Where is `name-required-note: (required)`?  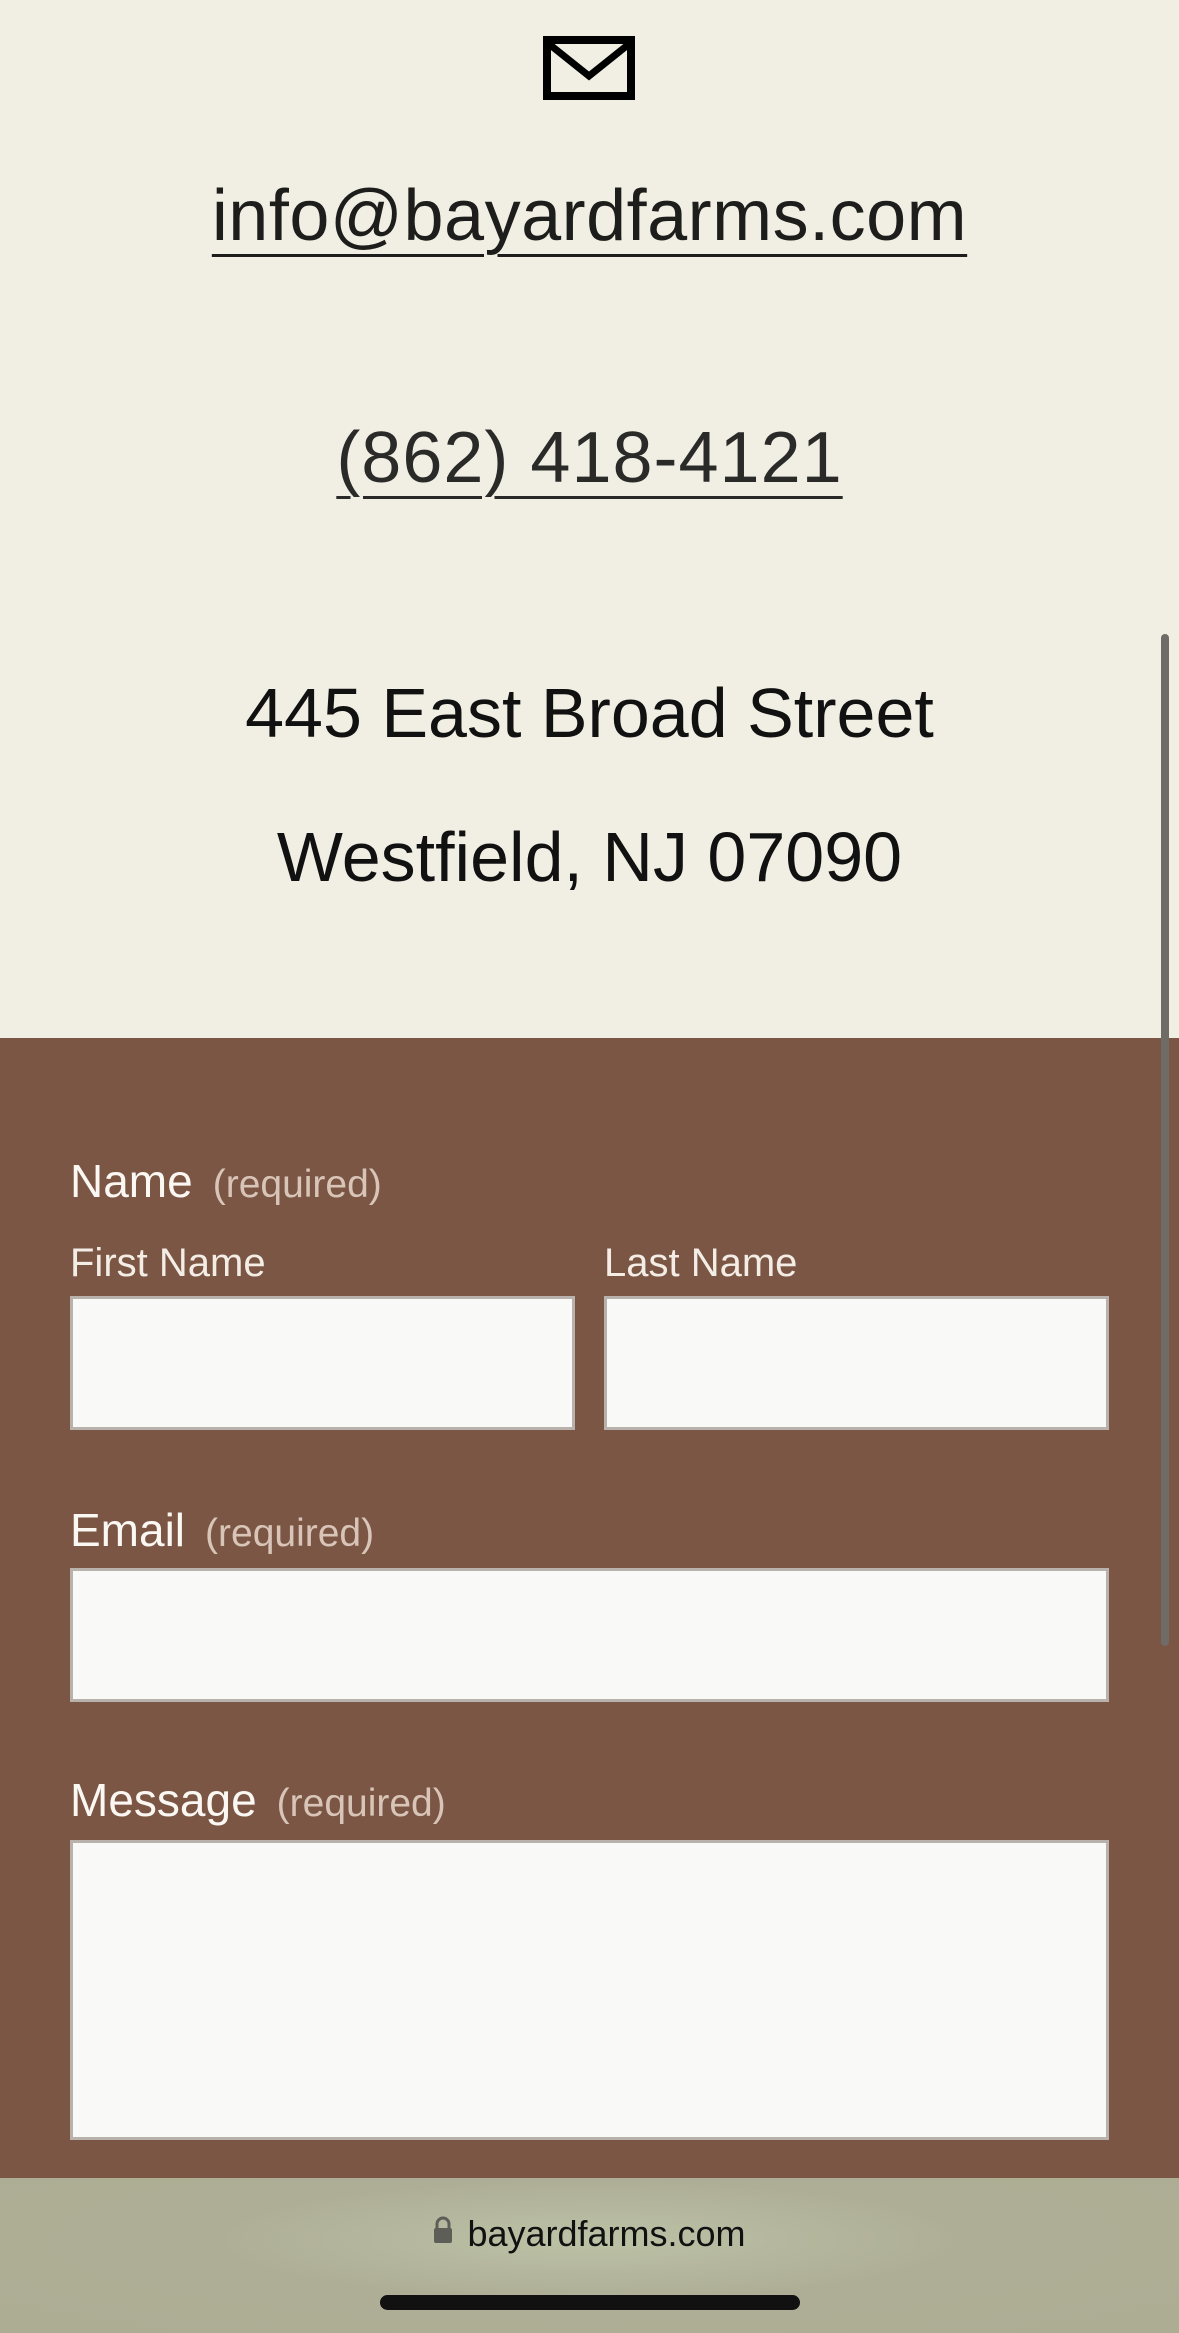
name-required-note: (required) is located at coordinates (297, 1184).